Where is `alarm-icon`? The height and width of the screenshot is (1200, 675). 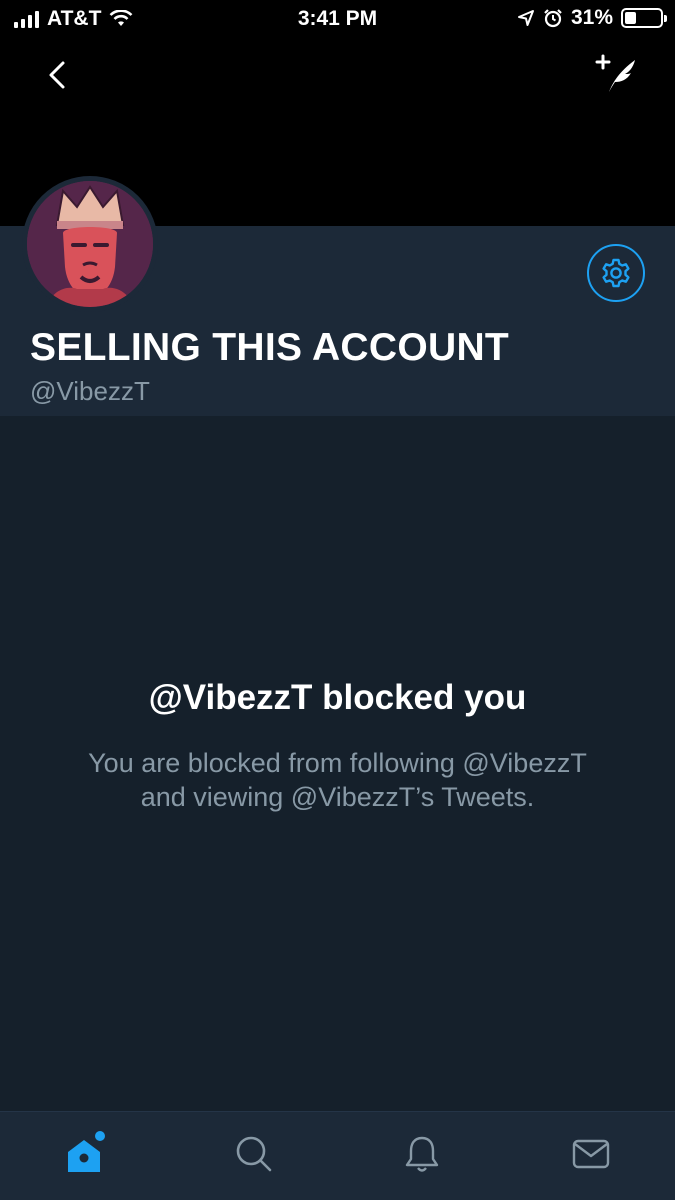 alarm-icon is located at coordinates (553, 18).